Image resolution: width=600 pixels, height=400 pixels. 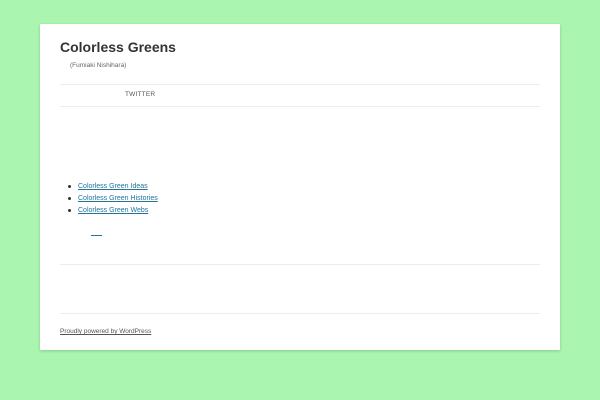 What do you see at coordinates (118, 47) in the screenshot?
I see `site-title: Colorless Greens` at bounding box center [118, 47].